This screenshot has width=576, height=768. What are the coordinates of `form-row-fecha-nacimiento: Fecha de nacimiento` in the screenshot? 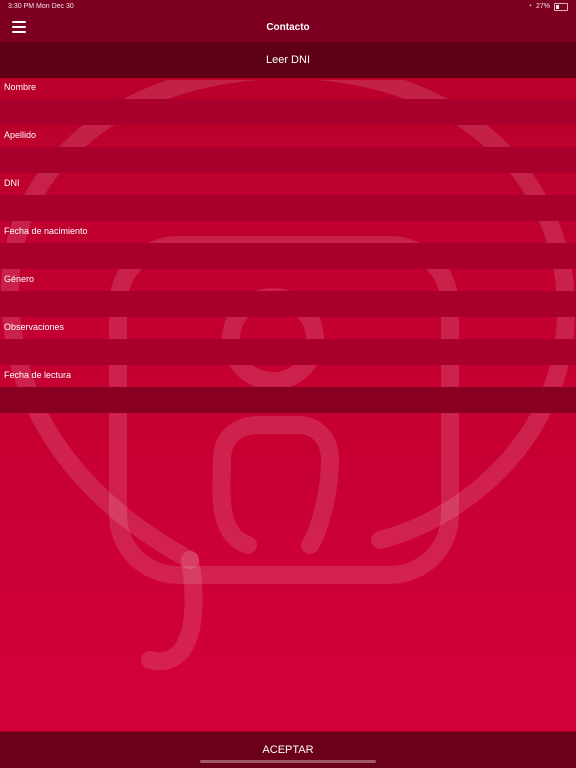 It's located at (288, 246).